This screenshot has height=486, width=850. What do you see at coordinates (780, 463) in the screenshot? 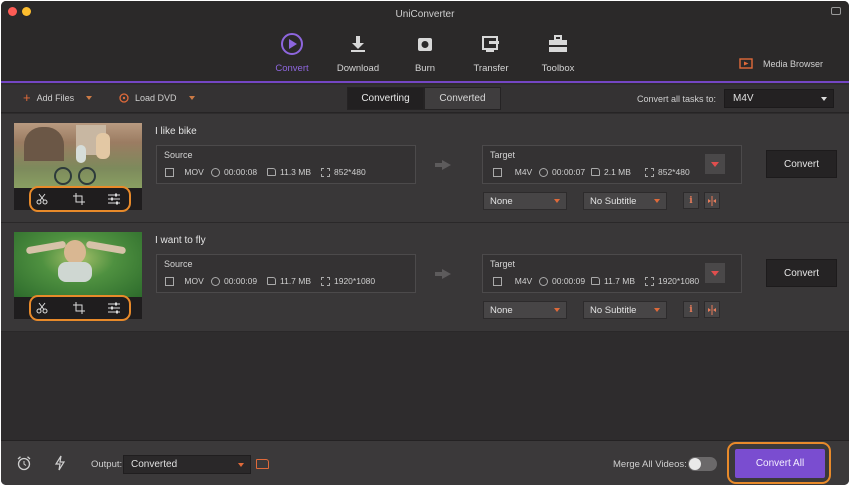
I see `convert-all-button: Convert All` at bounding box center [780, 463].